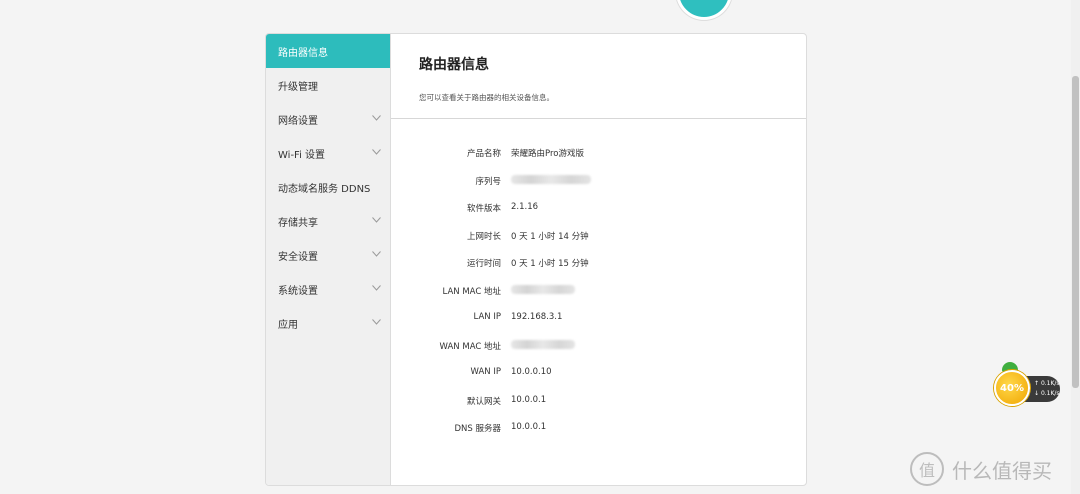  Describe the element at coordinates (598, 317) in the screenshot. I see `info-row: LAN IP 192.168.3.1` at that location.